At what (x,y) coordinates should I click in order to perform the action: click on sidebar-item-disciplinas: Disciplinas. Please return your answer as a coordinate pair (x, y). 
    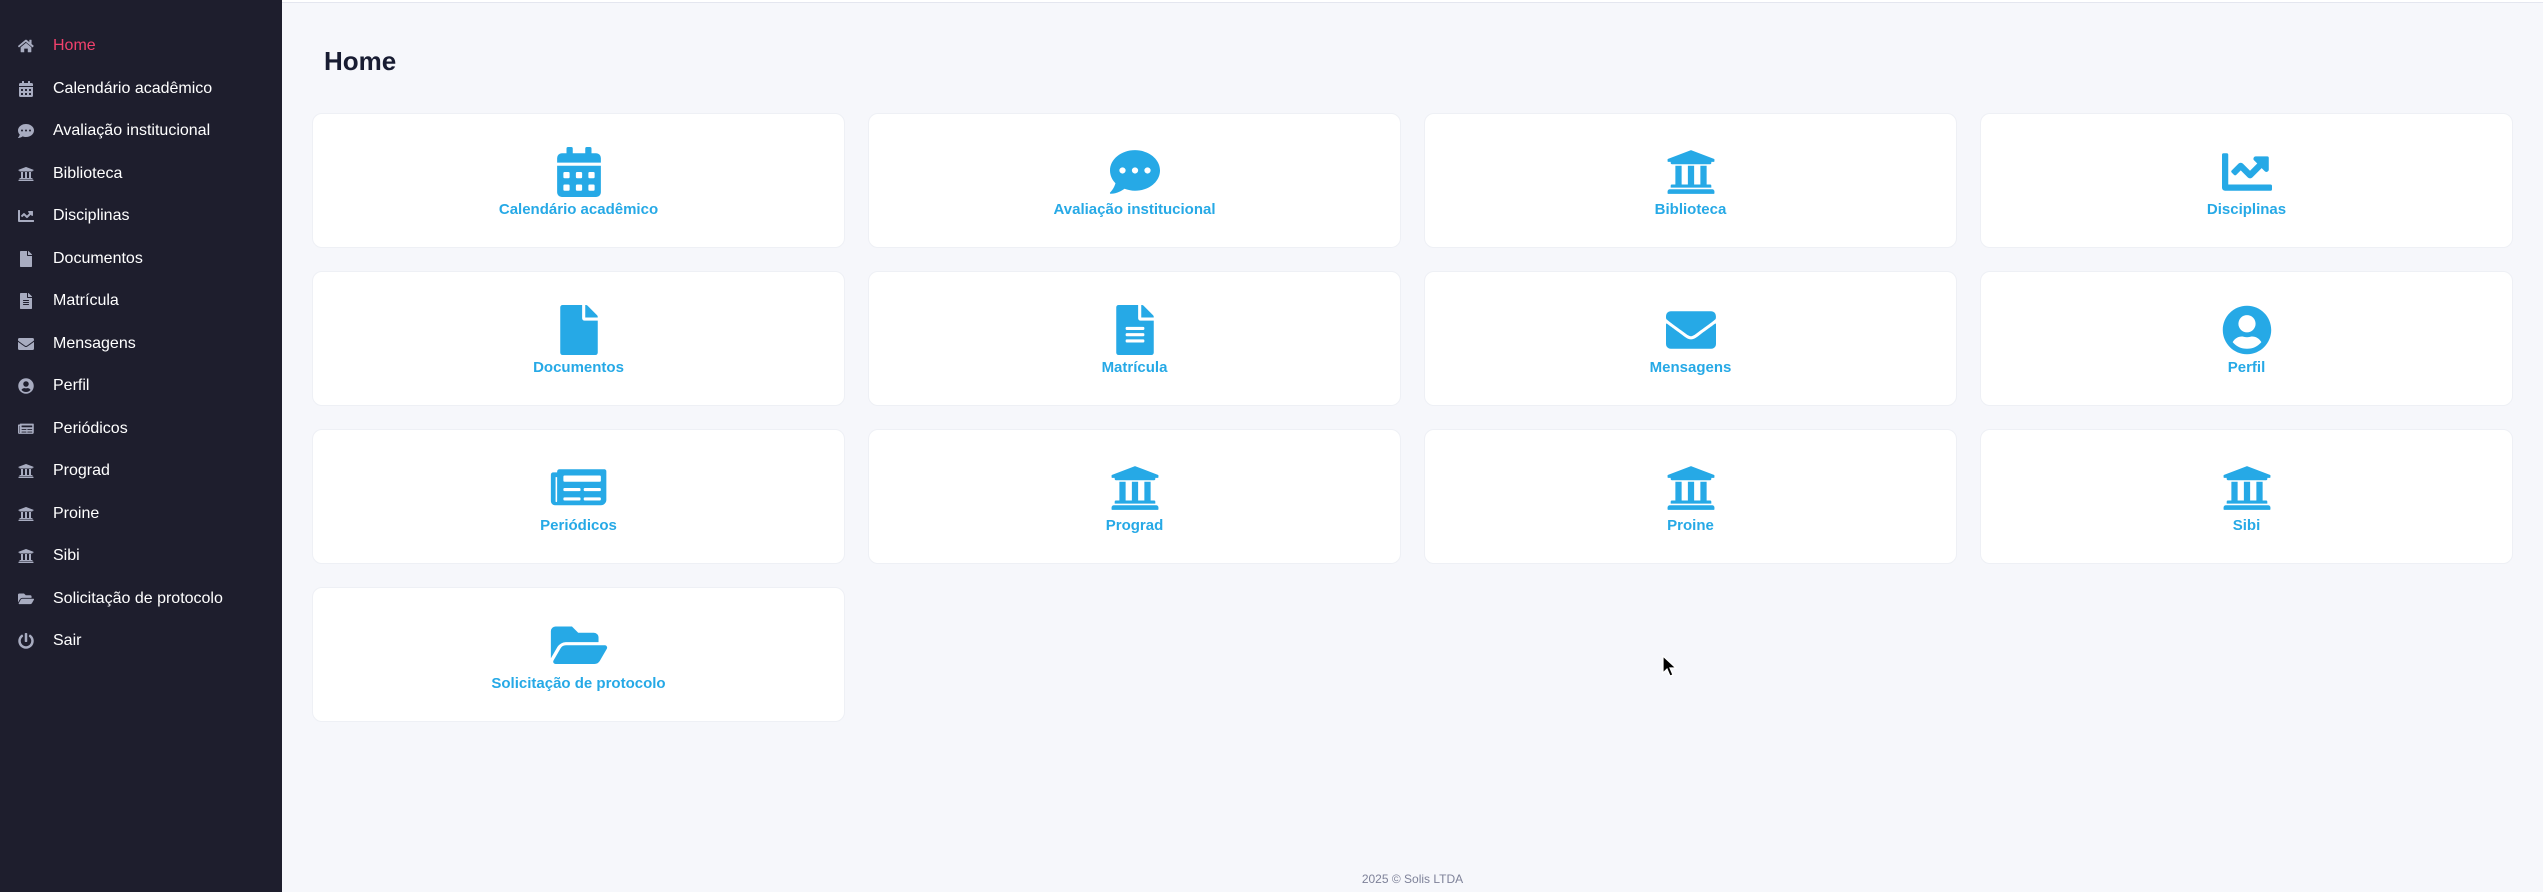
    Looking at the image, I should click on (141, 216).